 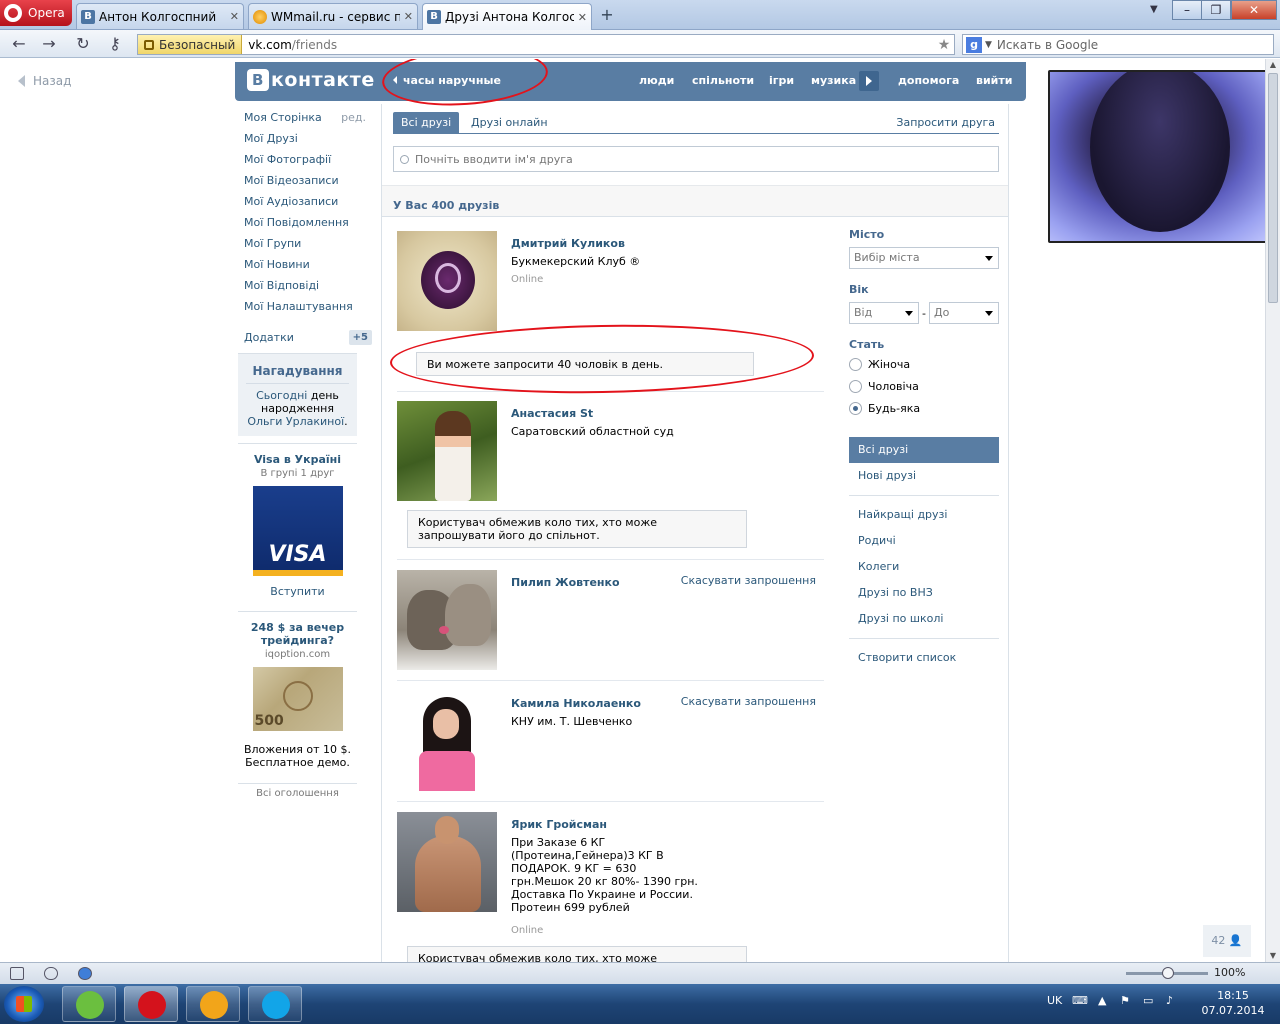 I want to click on sidebar-item-videos: Мої Відеозаписи, so click(x=308, y=184).